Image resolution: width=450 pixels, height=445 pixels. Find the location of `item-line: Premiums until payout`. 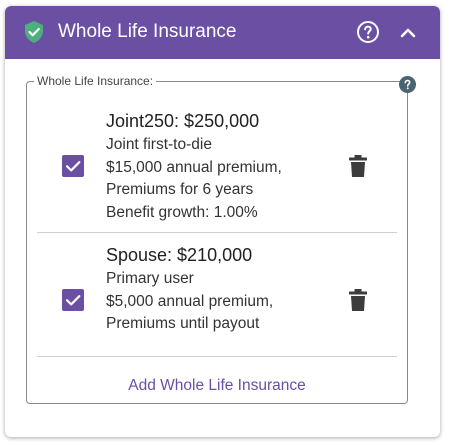

item-line: Premiums until payout is located at coordinates (183, 323).